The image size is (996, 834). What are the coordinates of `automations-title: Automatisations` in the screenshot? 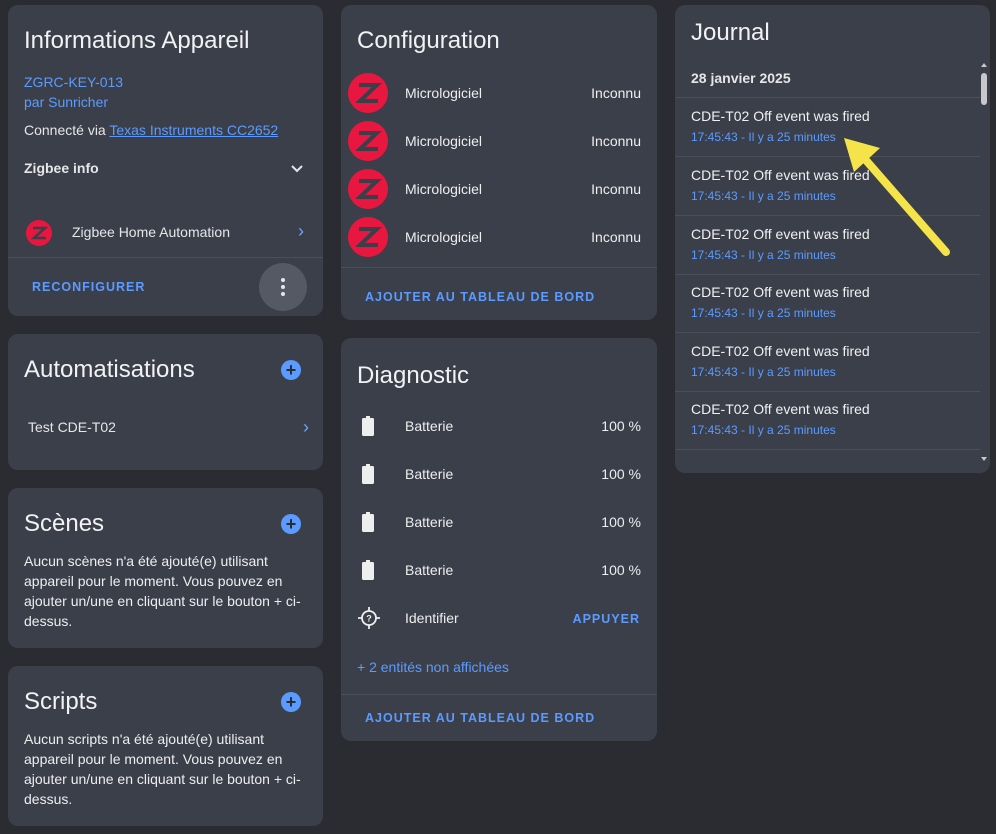 It's located at (109, 369).